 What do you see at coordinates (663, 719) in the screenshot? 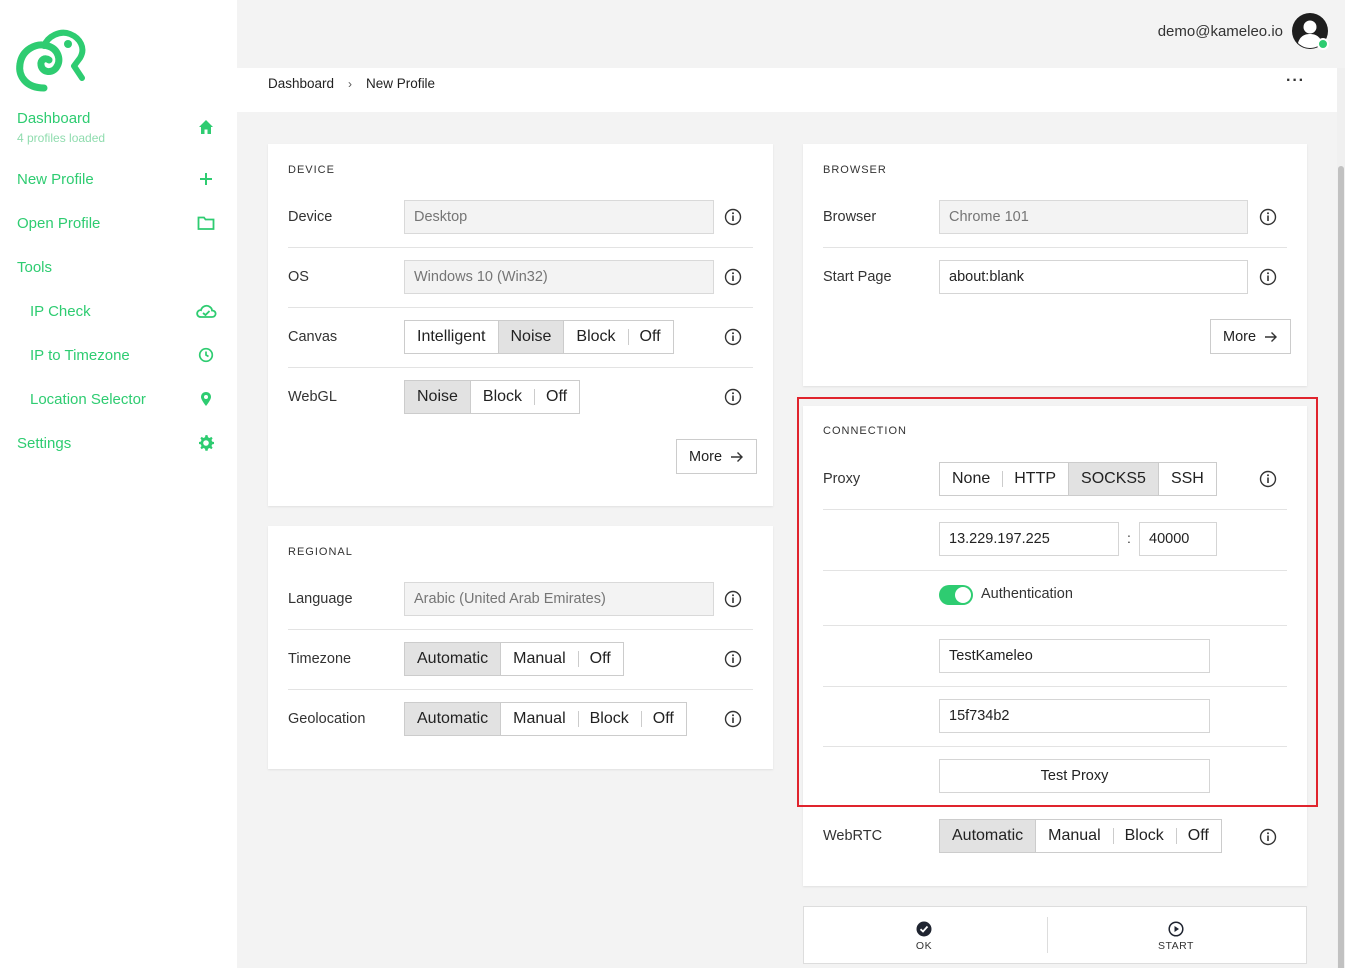
I see `geolocation-option-off: Off` at bounding box center [663, 719].